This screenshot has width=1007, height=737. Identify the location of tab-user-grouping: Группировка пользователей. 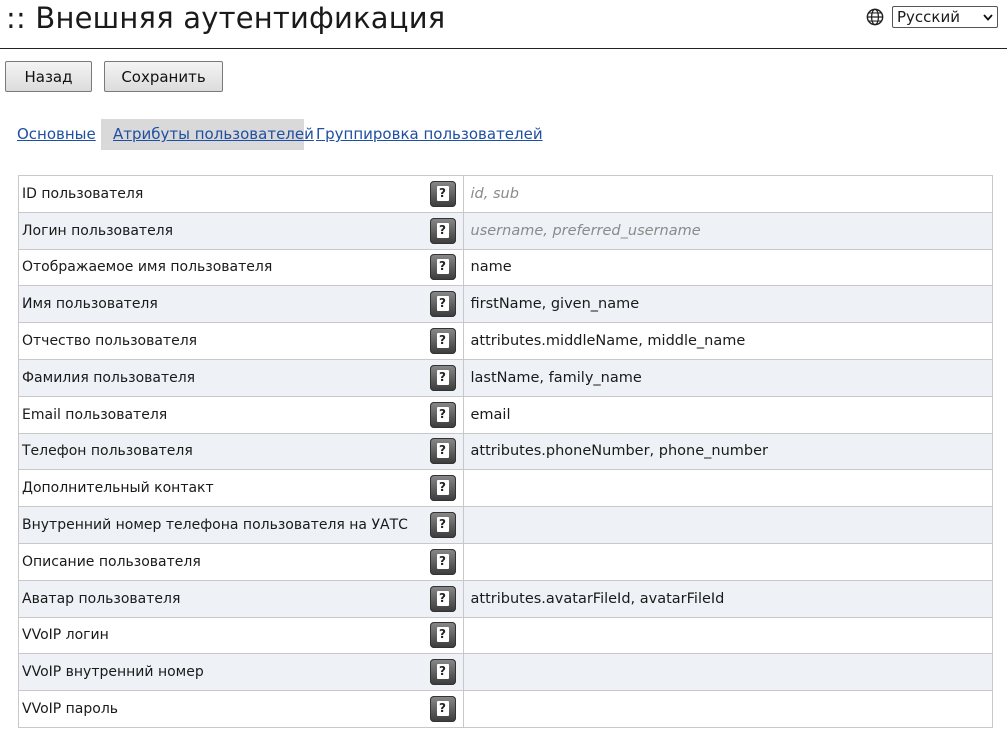
(429, 134).